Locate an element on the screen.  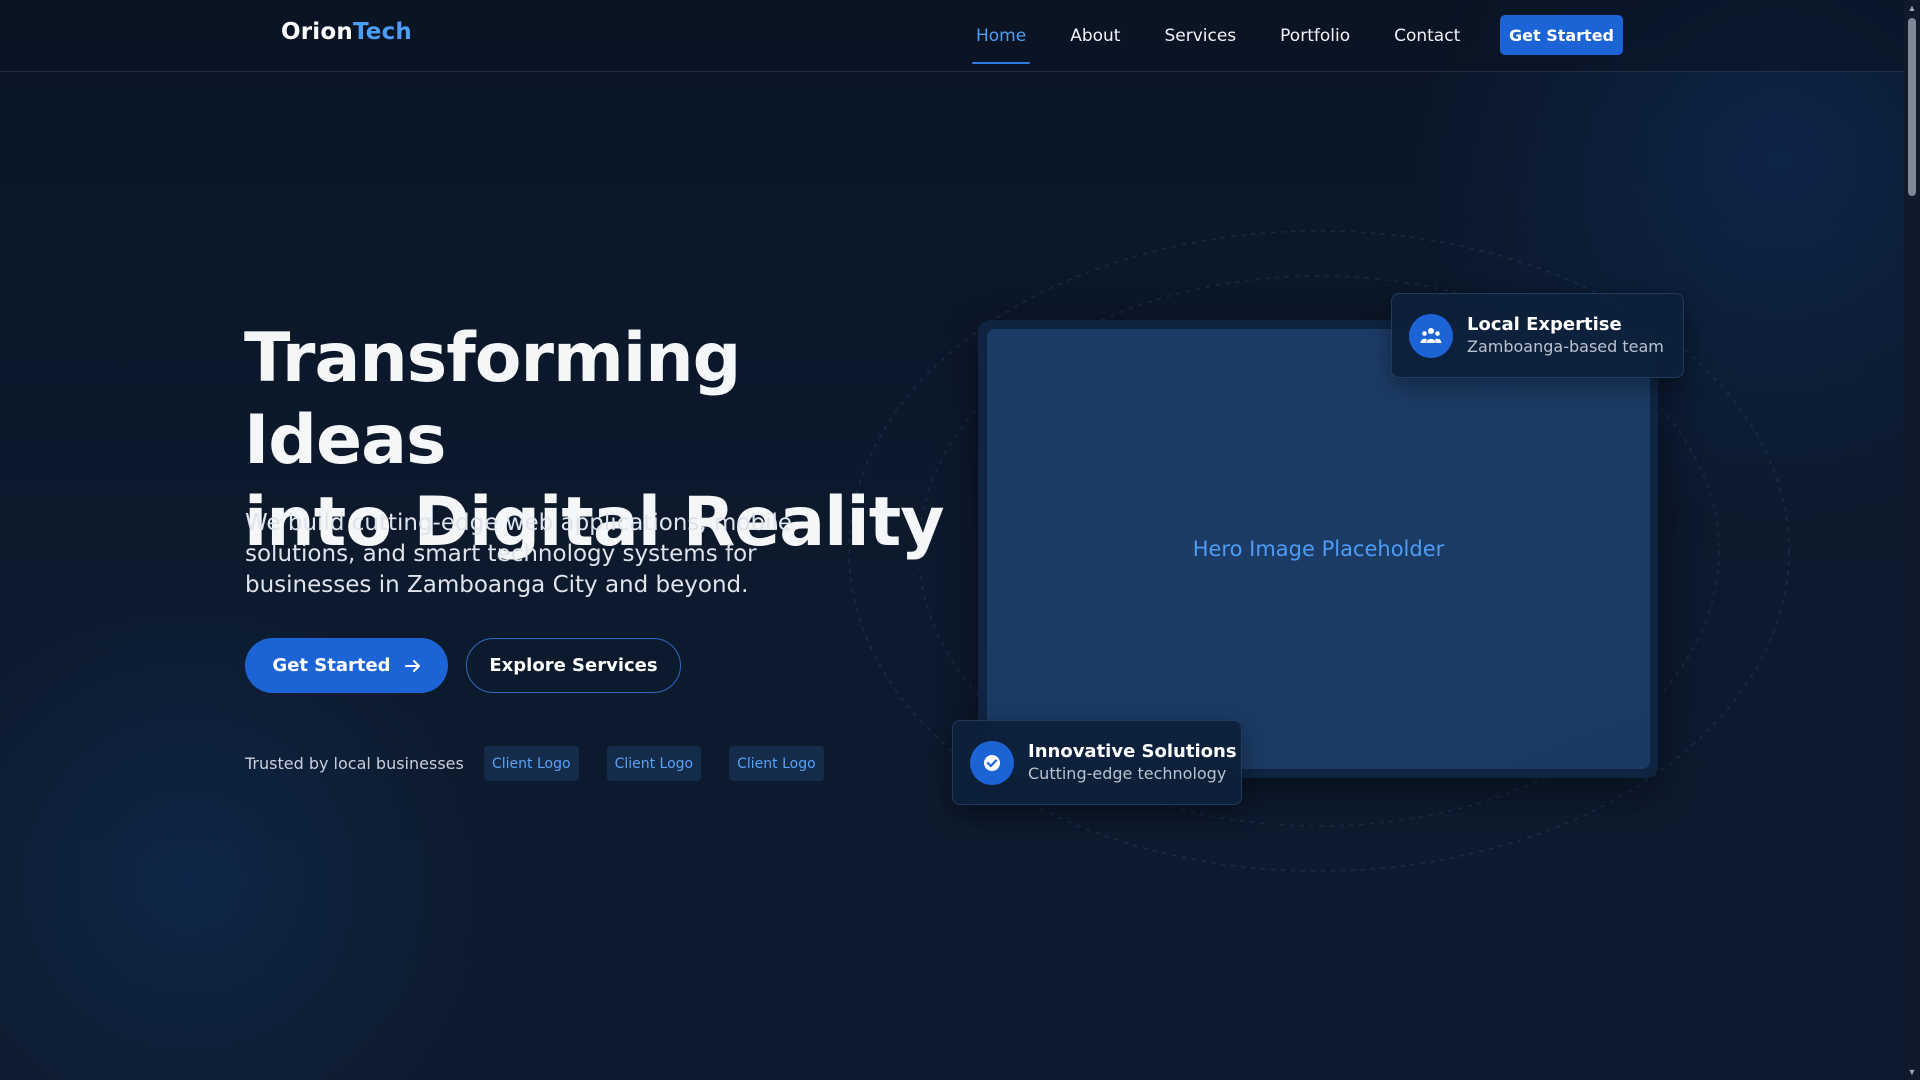
get-started-button: Get Started is located at coordinates (346, 665).